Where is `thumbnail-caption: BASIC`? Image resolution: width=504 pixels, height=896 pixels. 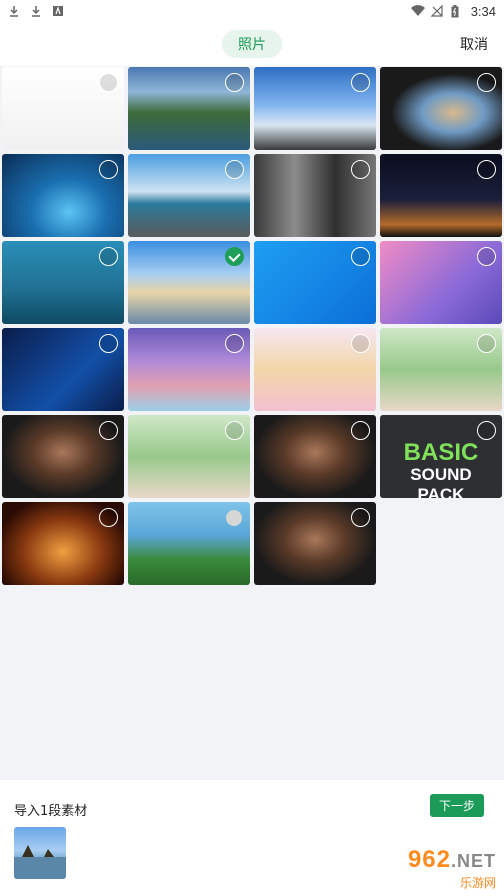
thumbnail-caption: BASIC is located at coordinates (441, 452).